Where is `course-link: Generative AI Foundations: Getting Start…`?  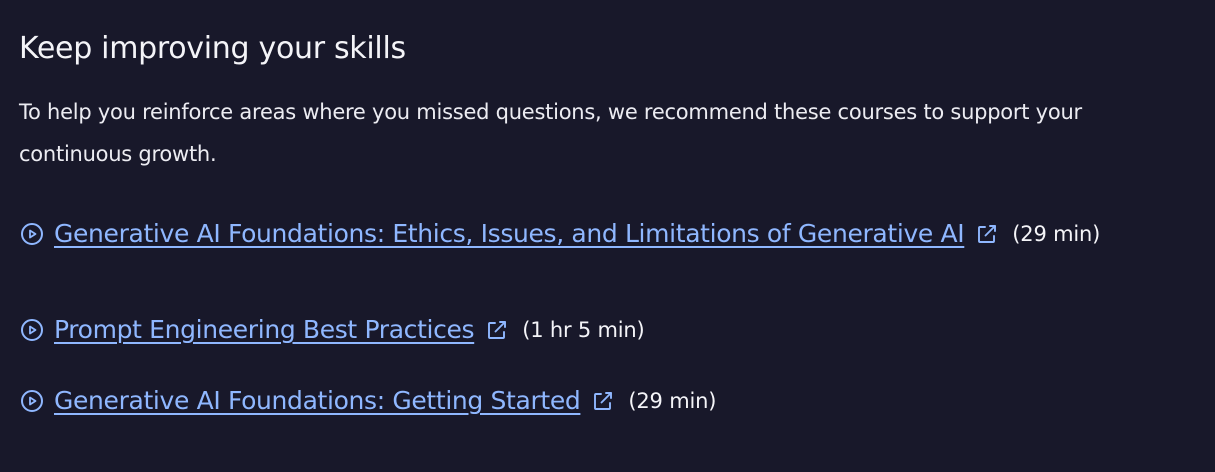 course-link: Generative AI Foundations: Getting Start… is located at coordinates (317, 401).